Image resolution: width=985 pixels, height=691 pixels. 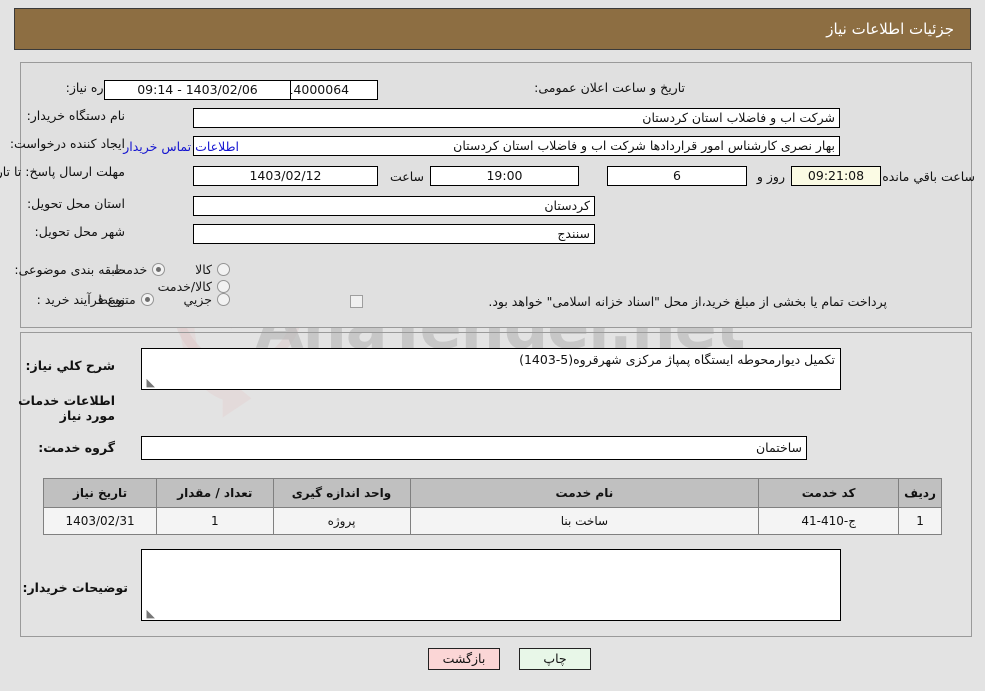 I want to click on cell-need-date: 1403/02/31, so click(x=100, y=521).